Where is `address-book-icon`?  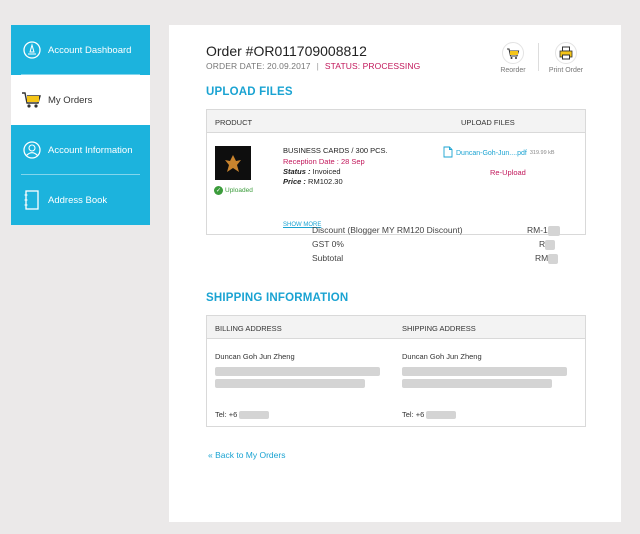
address-book-icon is located at coordinates (32, 200).